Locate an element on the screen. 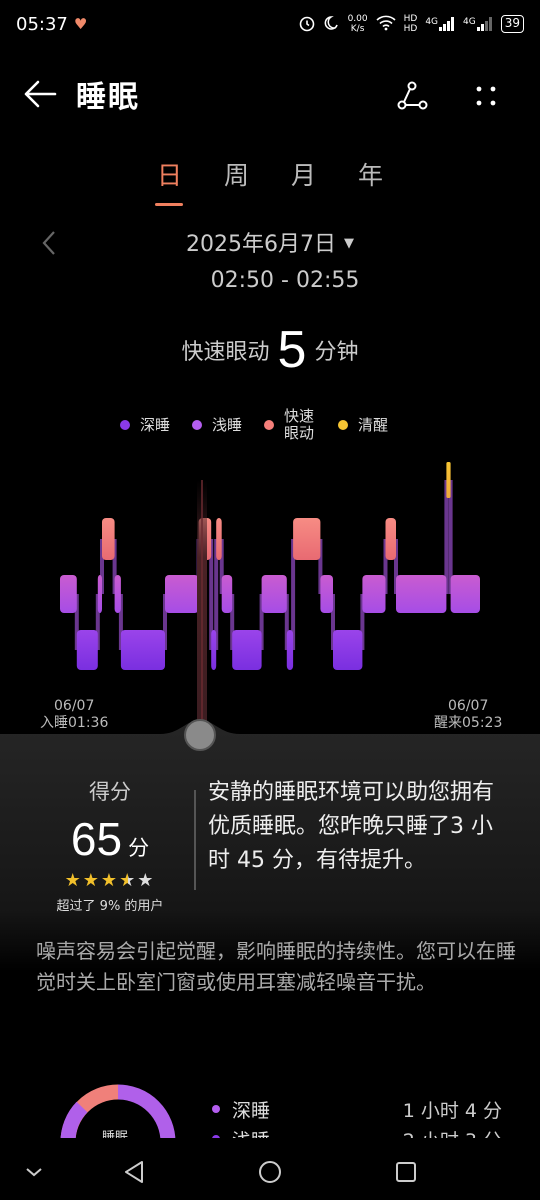 Image resolution: width=540 pixels, height=1200 pixels. app-bar: 睡眠 is located at coordinates (270, 94).